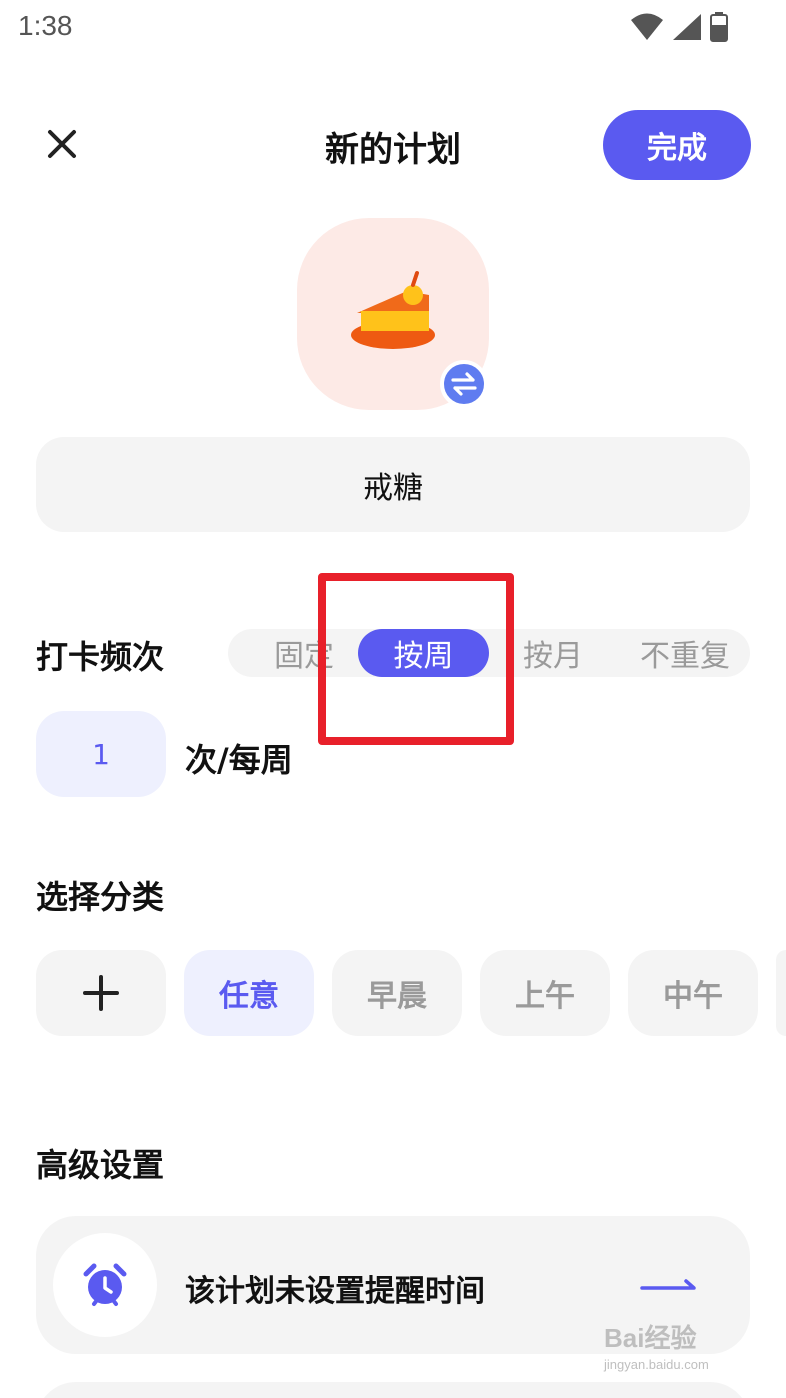 Image resolution: width=786 pixels, height=1398 pixels. Describe the element at coordinates (100, 1165) in the screenshot. I see `advanced-title: 高级设置` at that location.